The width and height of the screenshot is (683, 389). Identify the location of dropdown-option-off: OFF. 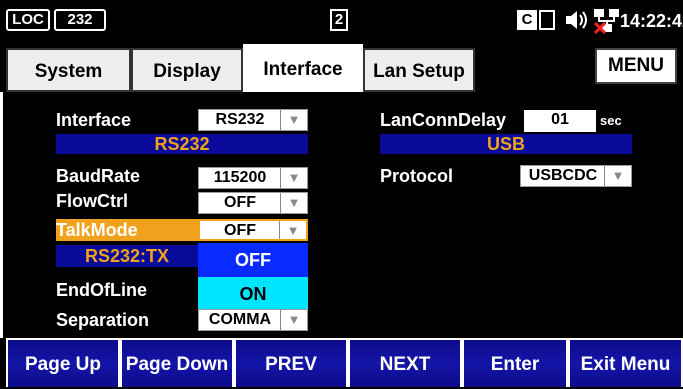
(253, 260).